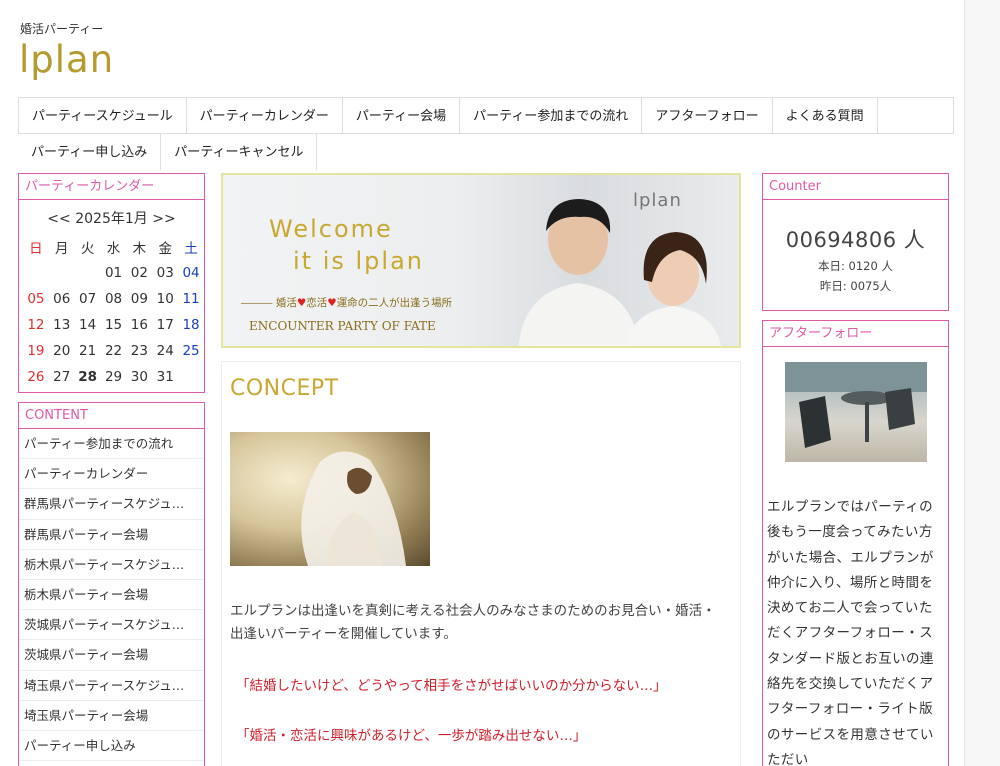 The image size is (1000, 766). What do you see at coordinates (165, 351) in the screenshot?
I see `calendar-day: 24` at bounding box center [165, 351].